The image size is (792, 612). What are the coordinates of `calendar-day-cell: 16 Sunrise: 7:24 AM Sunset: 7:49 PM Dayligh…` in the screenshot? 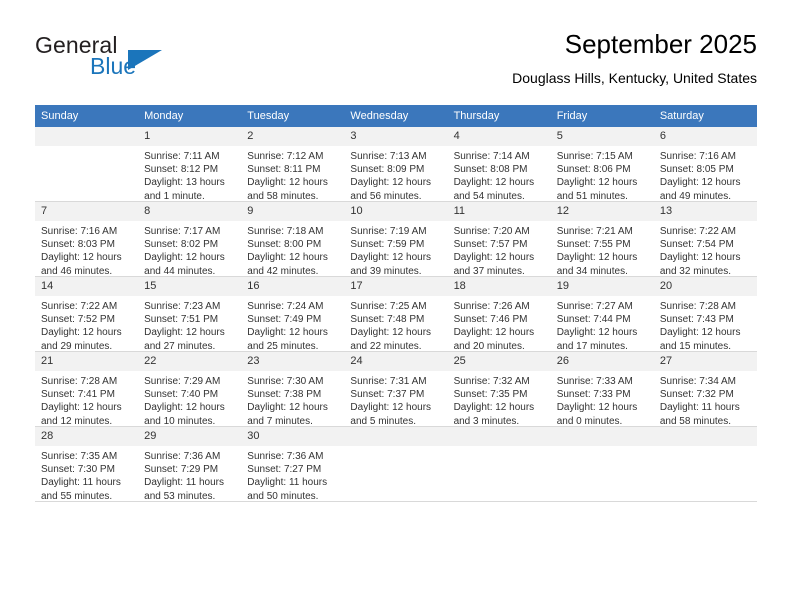 It's located at (293, 314).